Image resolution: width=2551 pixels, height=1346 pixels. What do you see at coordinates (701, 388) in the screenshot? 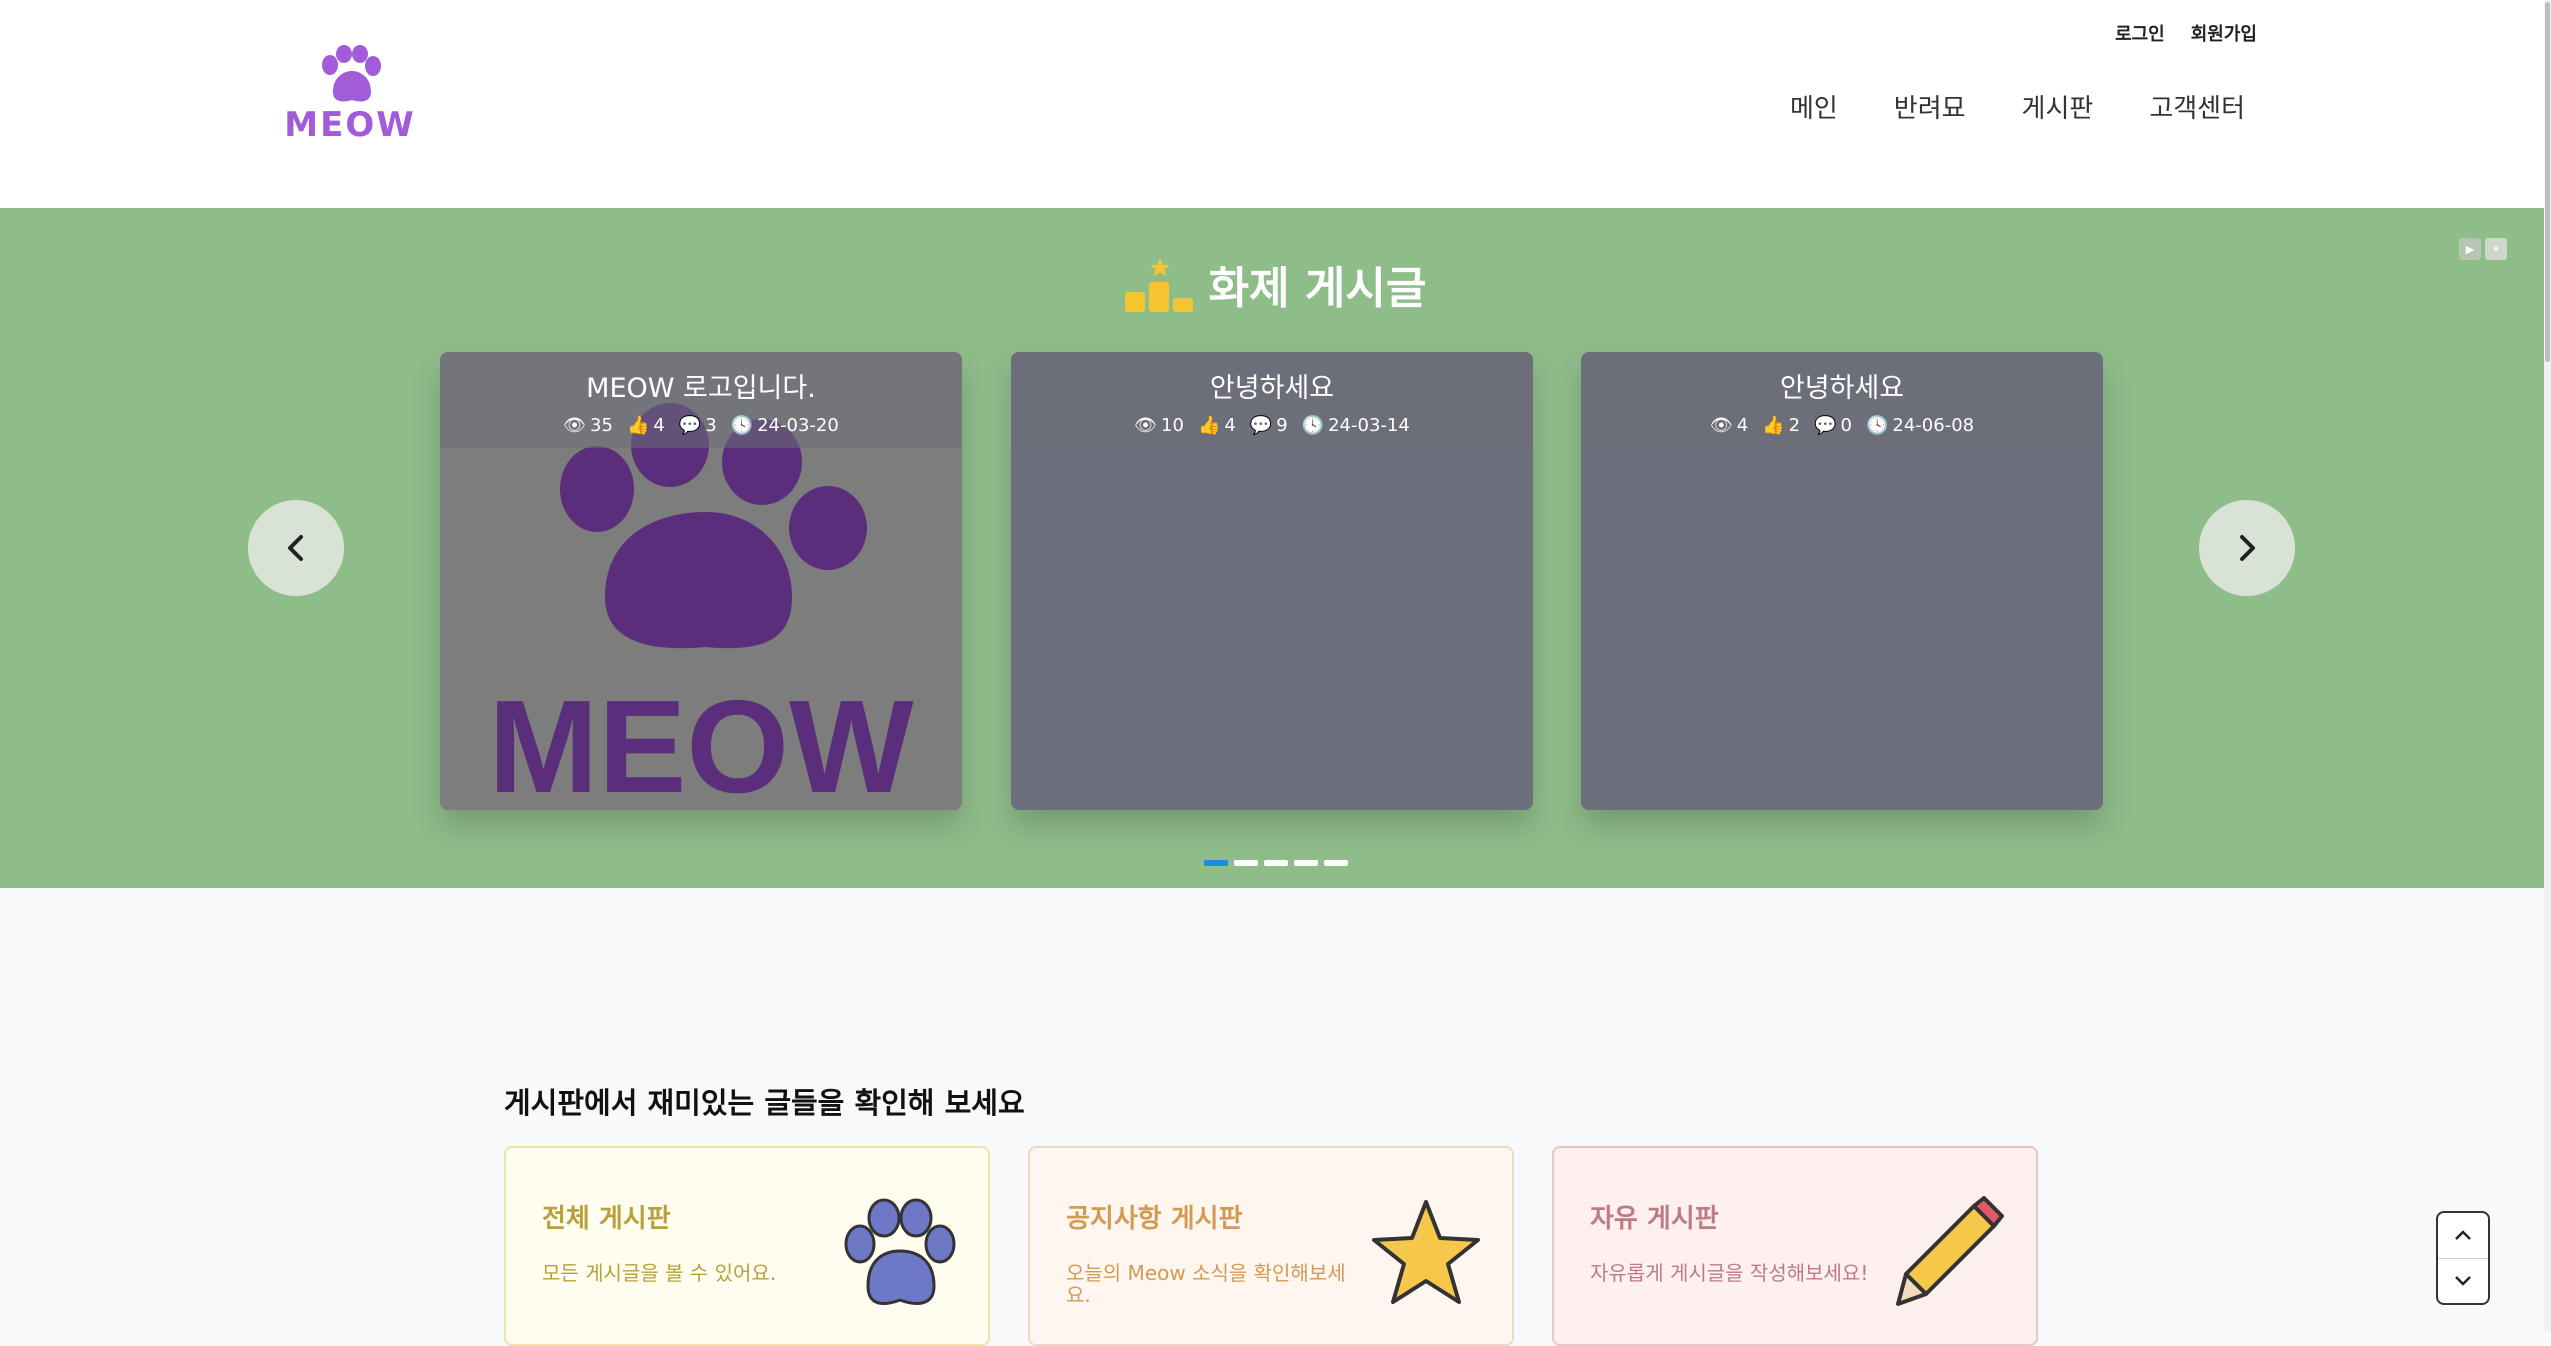
I see `card-title: MEOW 로고입니다.` at bounding box center [701, 388].